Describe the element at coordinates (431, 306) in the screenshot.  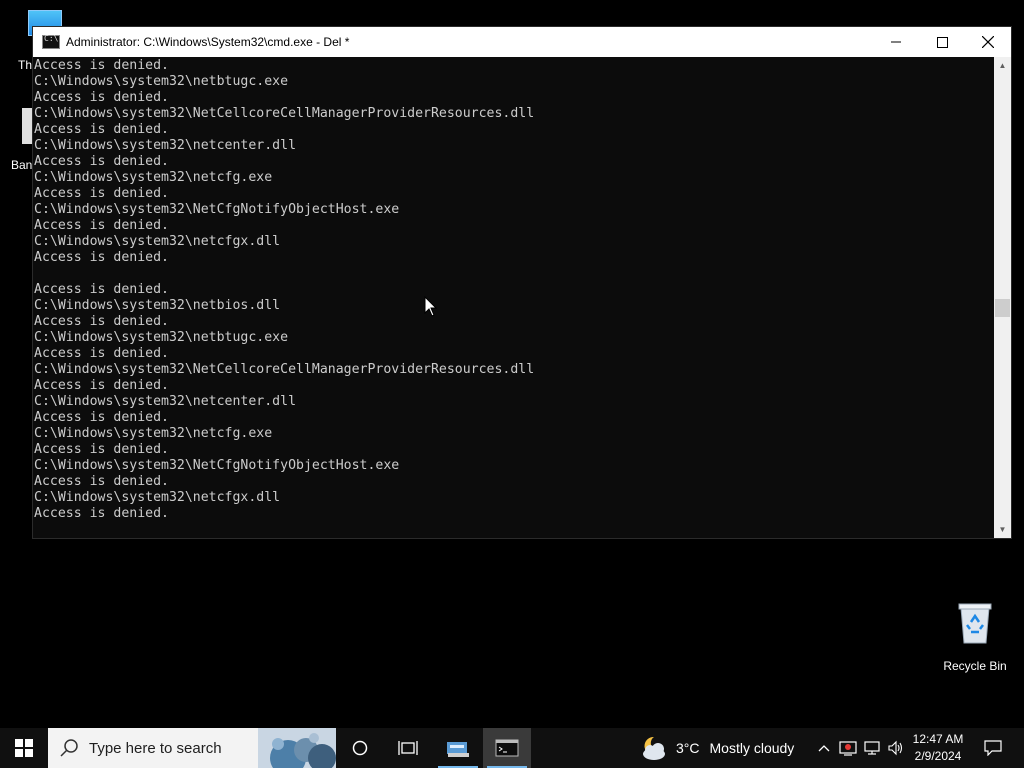
I see `mouse-cursor-icon` at that location.